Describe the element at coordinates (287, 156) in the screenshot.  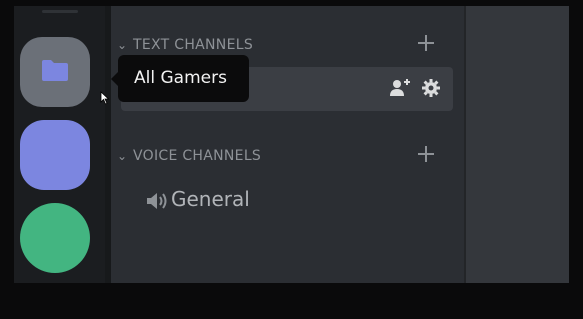
I see `category-voice-channels: ⌄ VOICE CHANNELS` at that location.